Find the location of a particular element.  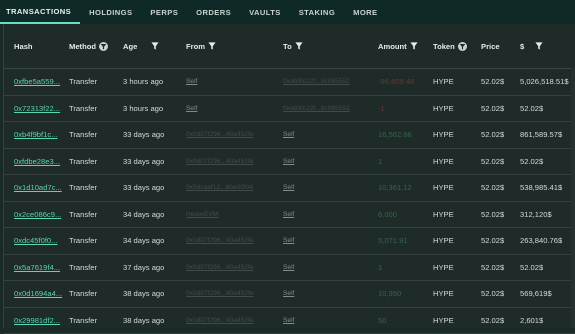

to-filter-icon is located at coordinates (299, 46).